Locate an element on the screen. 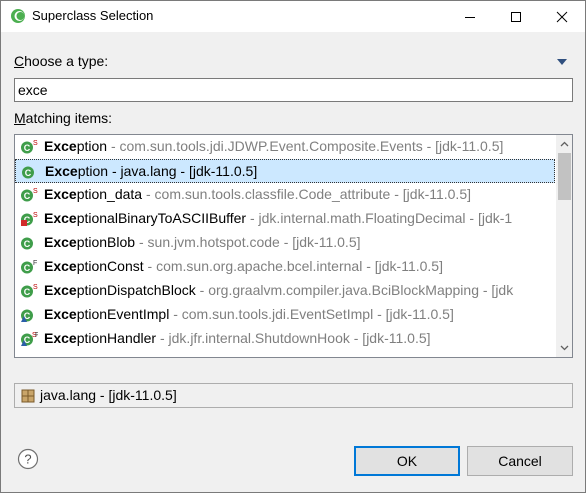  item-name: ptionBlob is located at coordinates (106, 242).